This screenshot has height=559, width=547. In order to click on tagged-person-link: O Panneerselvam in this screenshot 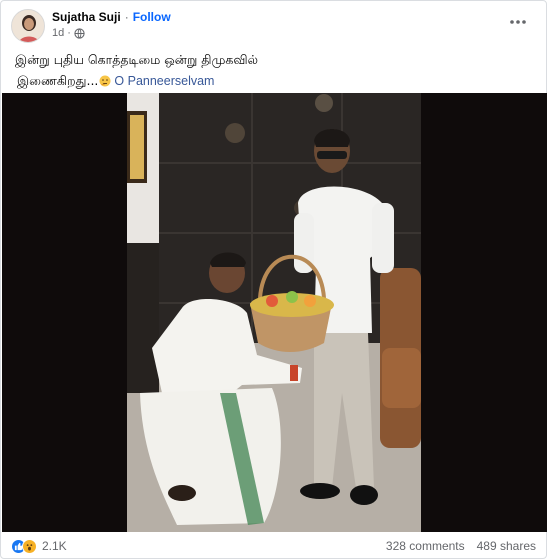, I will do `click(164, 81)`.